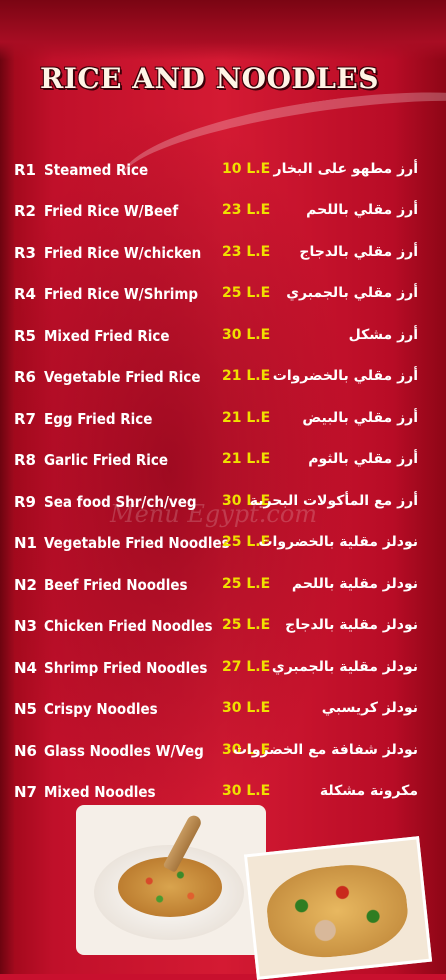 Image resolution: width=446 pixels, height=980 pixels. Describe the element at coordinates (25, 543) in the screenshot. I see `item-code: N1` at that location.